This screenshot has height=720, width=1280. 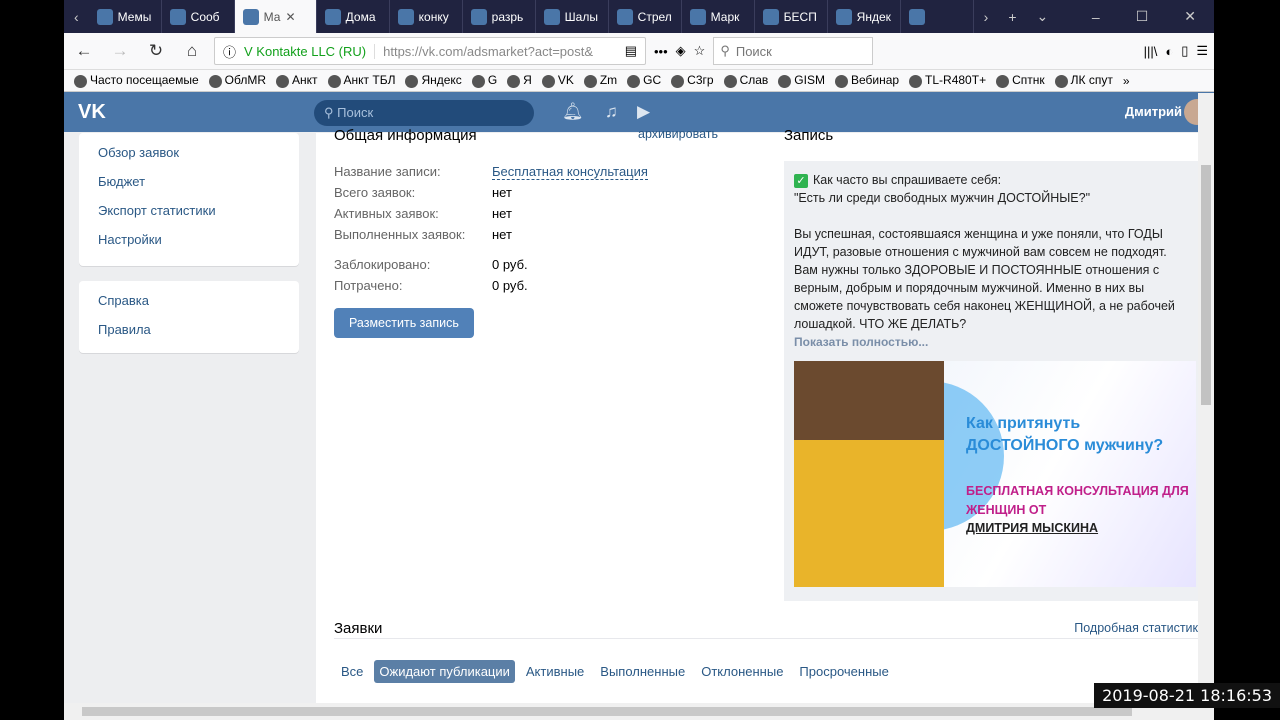 What do you see at coordinates (1206, 285) in the screenshot?
I see `scroll-thumb` at bounding box center [1206, 285].